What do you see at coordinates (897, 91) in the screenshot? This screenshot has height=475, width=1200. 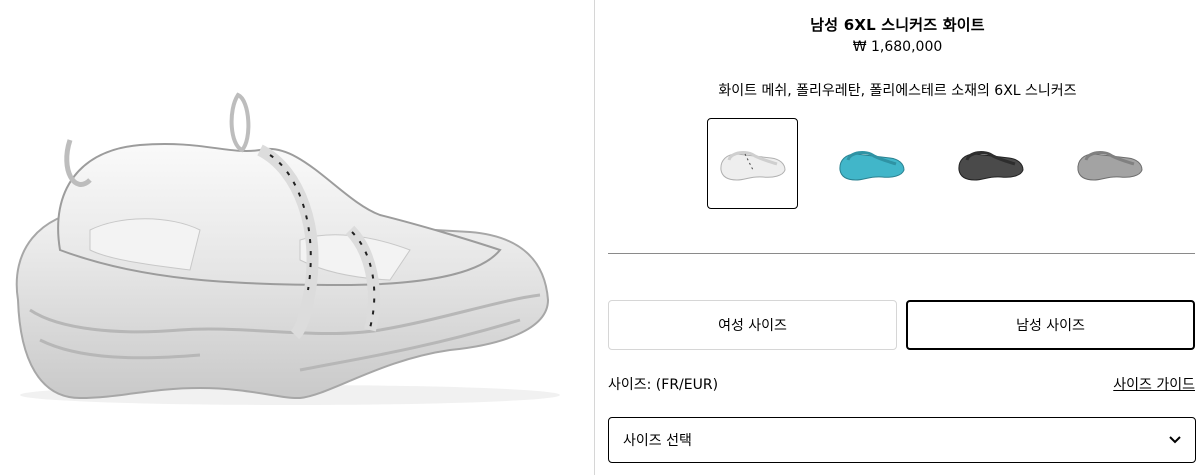 I see `product-description: 화이트 메쉬, 폴리우레탄, 폴리에스테르 소재의 6XL 스니커즈` at bounding box center [897, 91].